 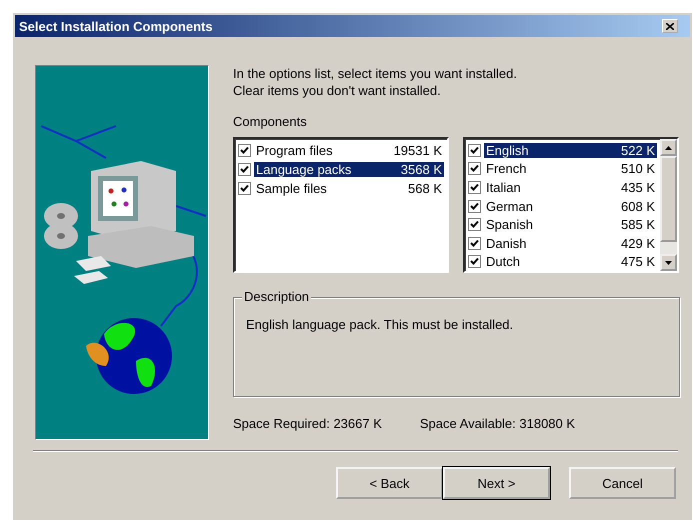 What do you see at coordinates (375, 73) in the screenshot?
I see `instruction-text: In the options list, select items you want installed.` at bounding box center [375, 73].